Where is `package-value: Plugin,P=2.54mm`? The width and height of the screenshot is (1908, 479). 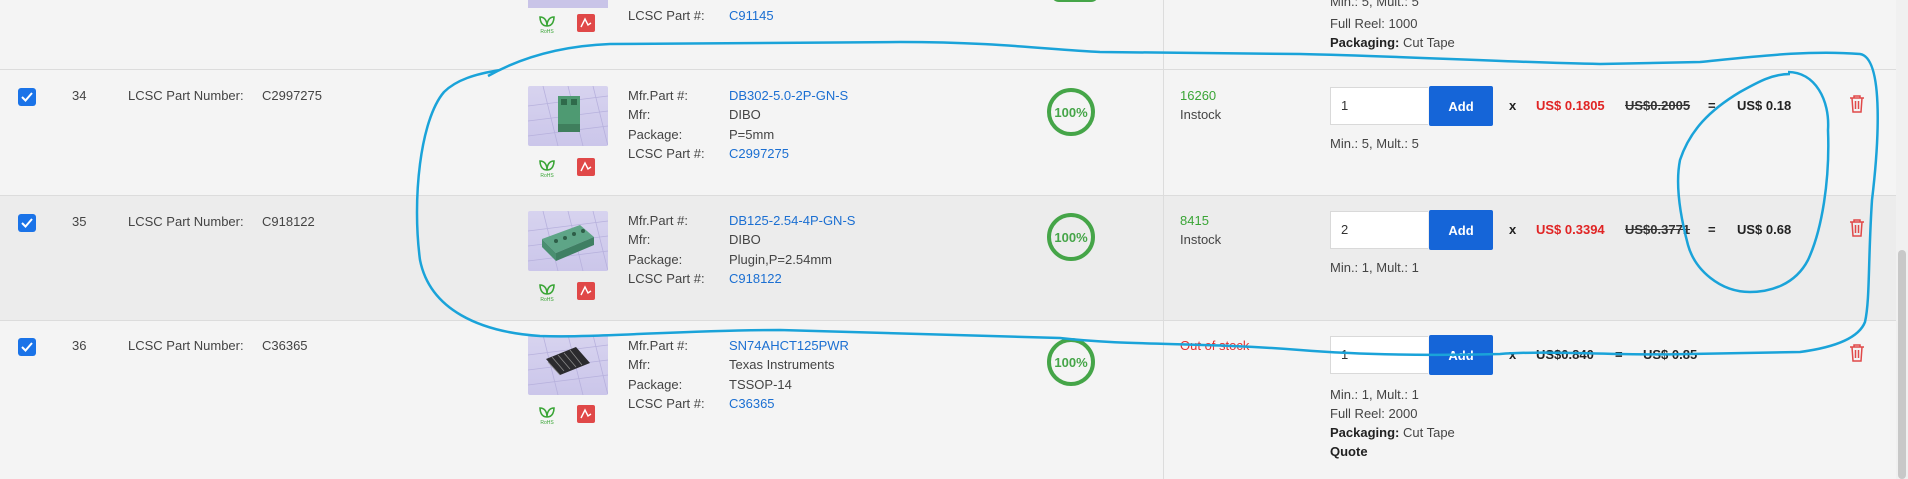 package-value: Plugin,P=2.54mm is located at coordinates (780, 259).